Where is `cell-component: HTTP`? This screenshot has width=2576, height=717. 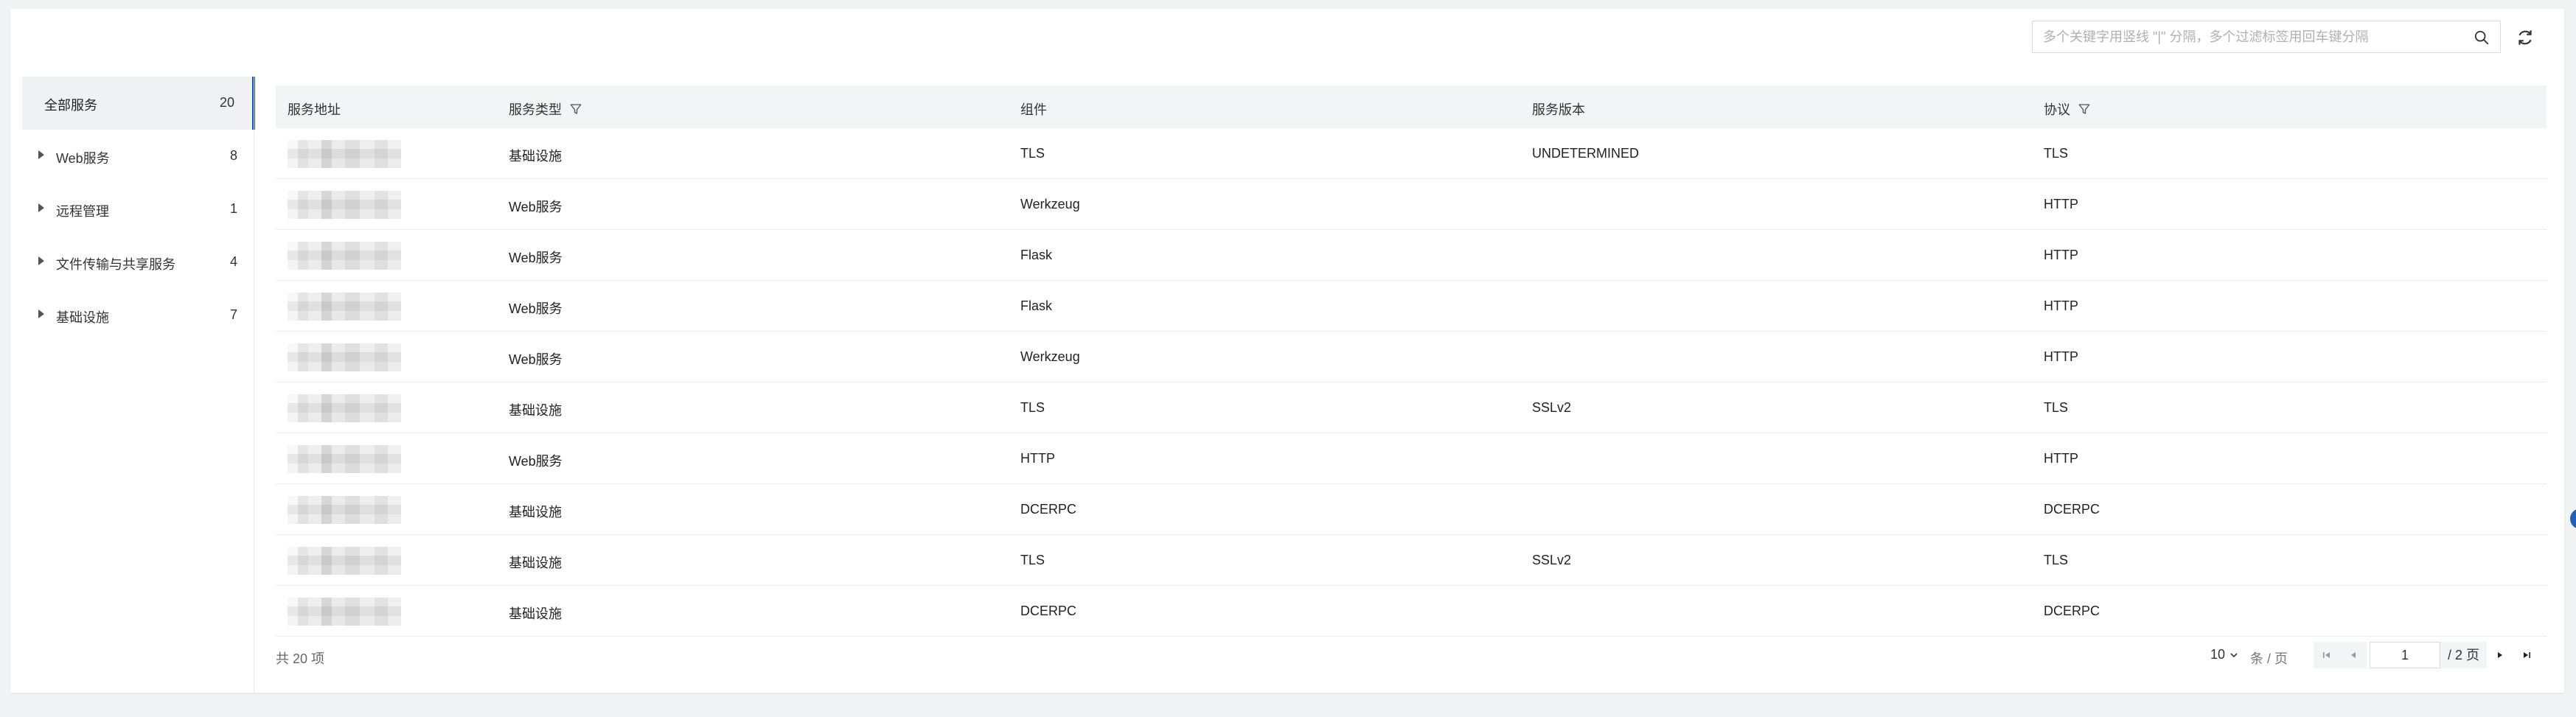 cell-component: HTTP is located at coordinates (1037, 459).